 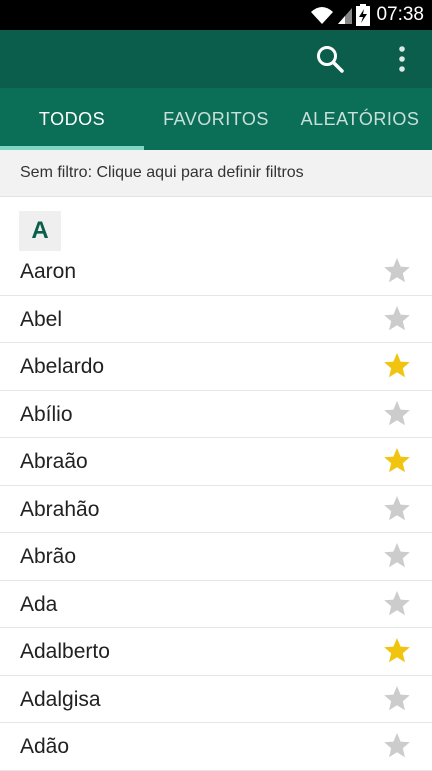 I want to click on list-item: Abrão, so click(x=216, y=557).